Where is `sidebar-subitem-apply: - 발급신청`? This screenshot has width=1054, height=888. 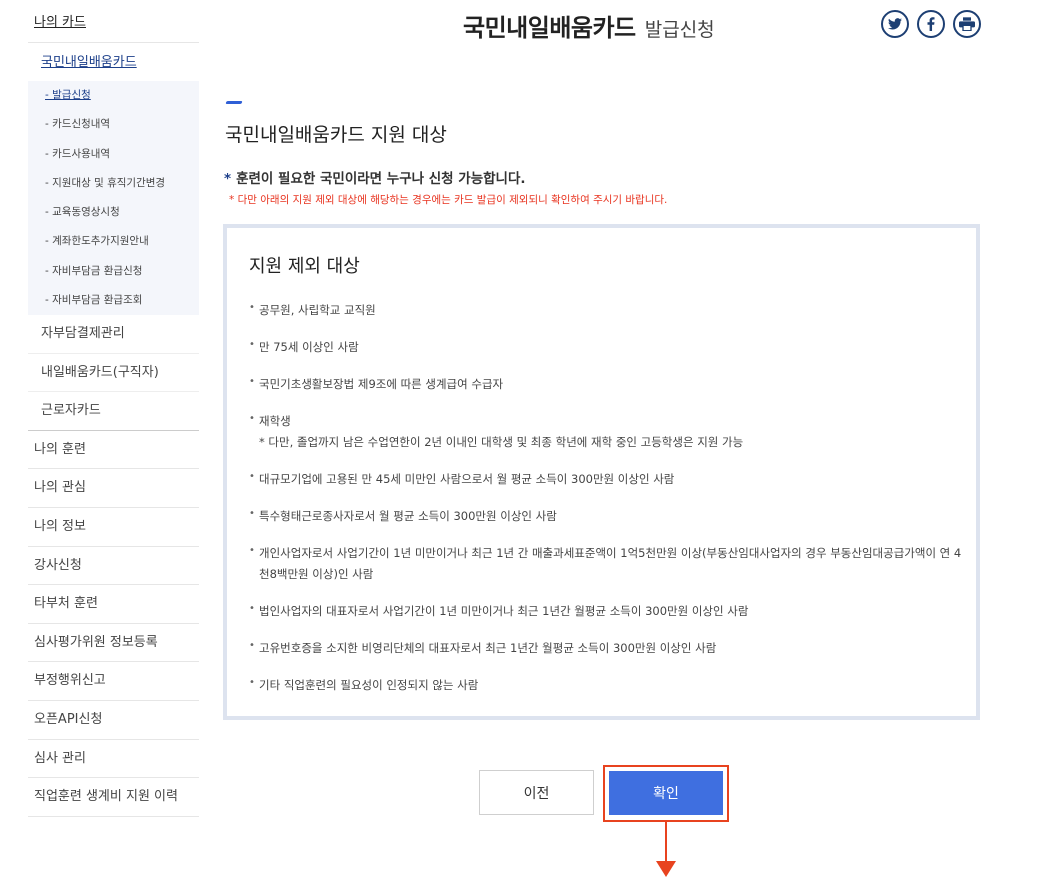
sidebar-subitem-apply: - 발급신청 is located at coordinates (113, 95).